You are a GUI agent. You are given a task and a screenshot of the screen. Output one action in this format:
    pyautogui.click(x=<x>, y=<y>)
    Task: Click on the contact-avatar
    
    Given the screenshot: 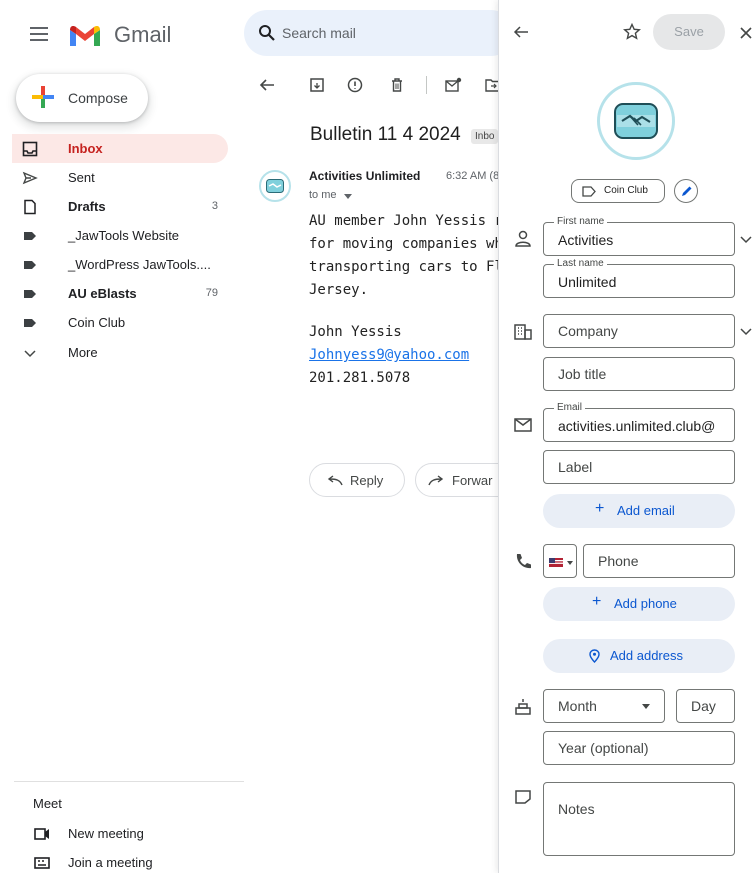 What is the action you would take?
    pyautogui.click(x=636, y=121)
    